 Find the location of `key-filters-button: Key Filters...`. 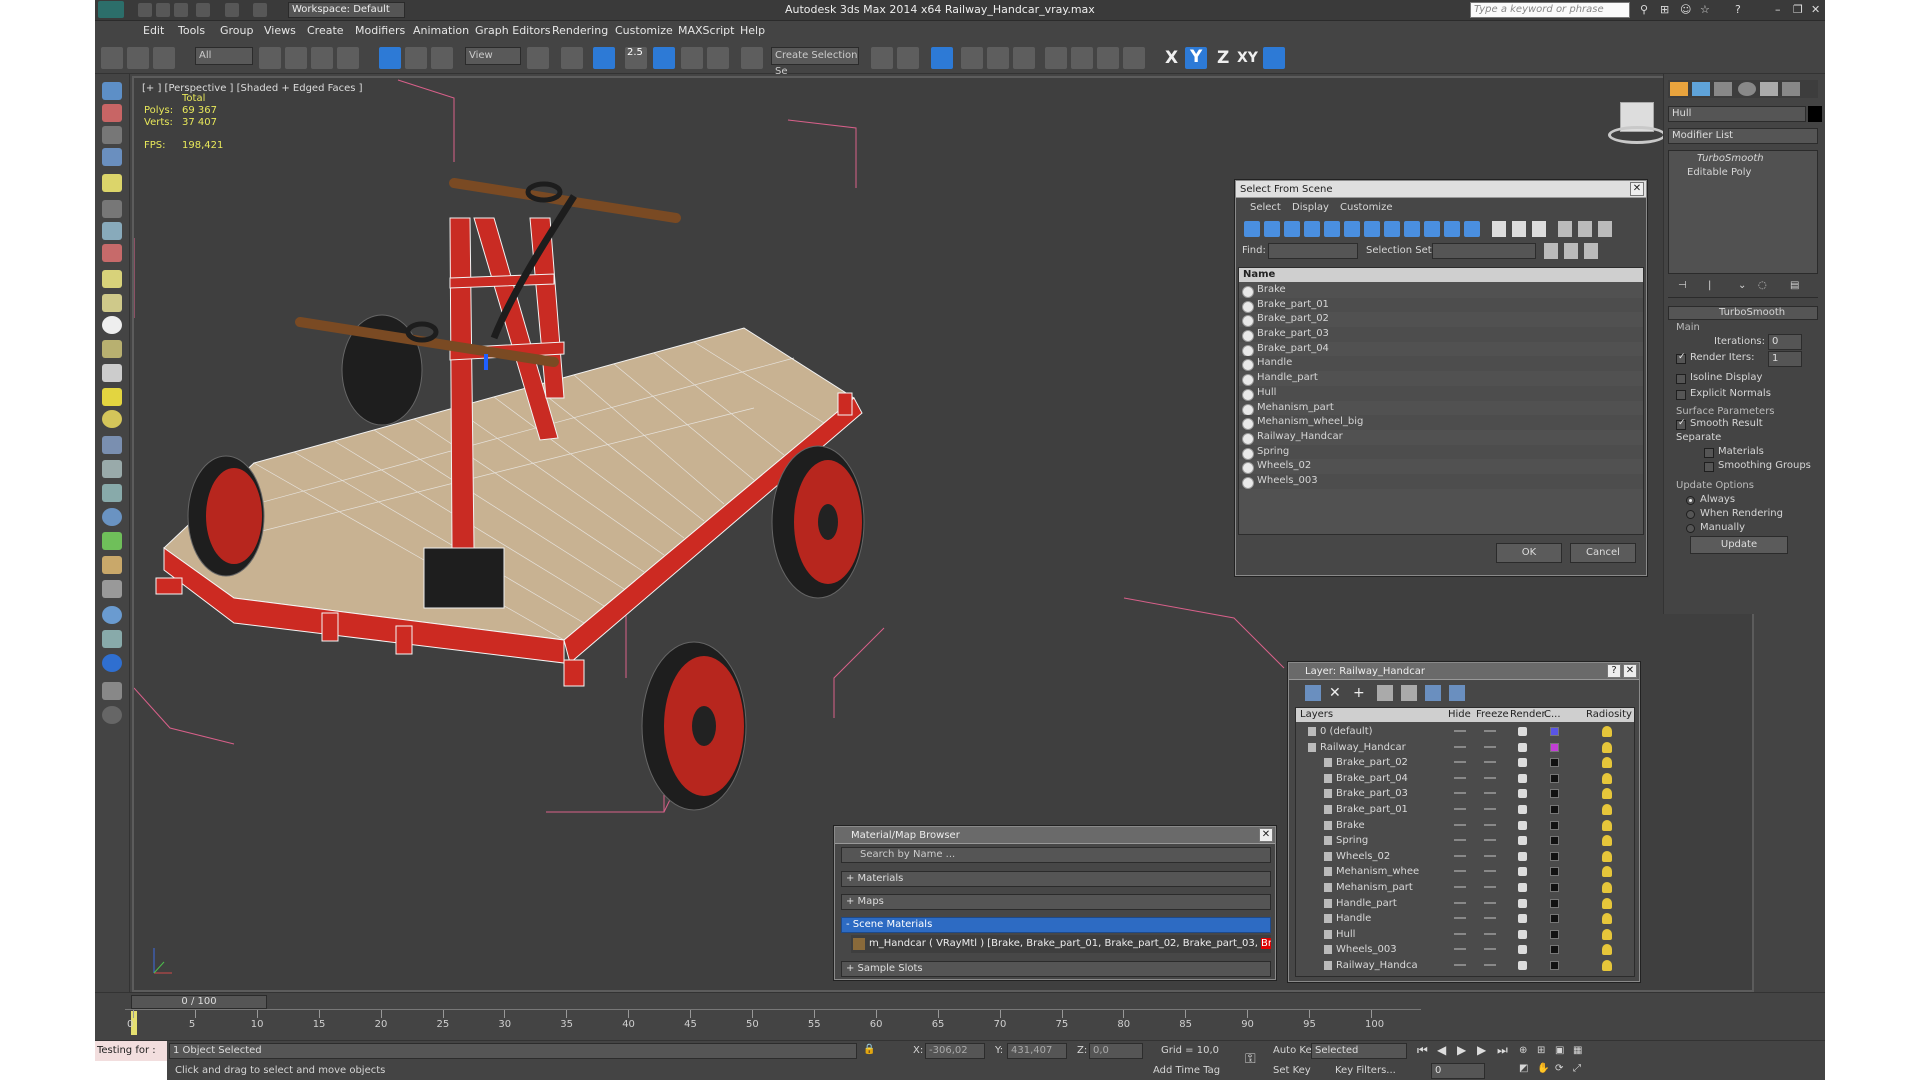

key-filters-button: Key Filters... is located at coordinates (1365, 1070).